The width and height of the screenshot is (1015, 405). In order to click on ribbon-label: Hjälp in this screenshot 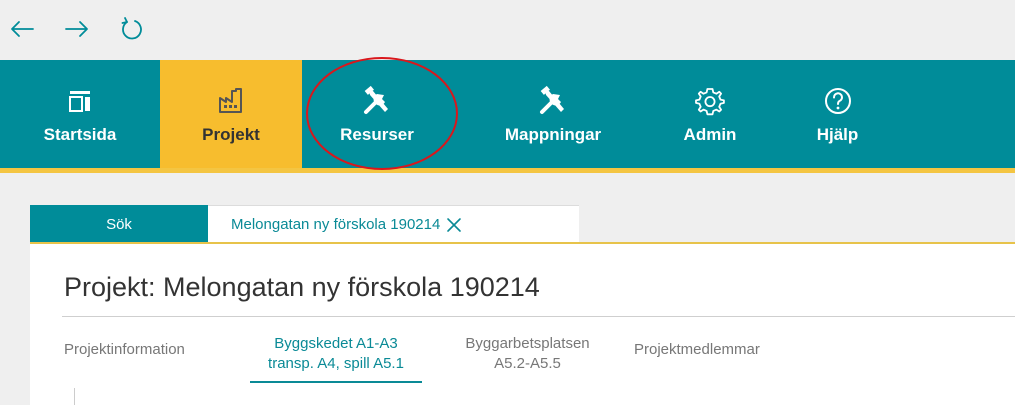, I will do `click(837, 134)`.